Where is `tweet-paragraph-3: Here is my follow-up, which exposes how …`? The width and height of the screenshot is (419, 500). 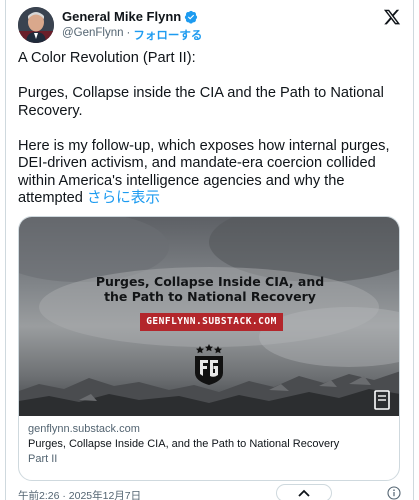 tweet-paragraph-3: Here is my follow-up, which exposes how … is located at coordinates (210, 173).